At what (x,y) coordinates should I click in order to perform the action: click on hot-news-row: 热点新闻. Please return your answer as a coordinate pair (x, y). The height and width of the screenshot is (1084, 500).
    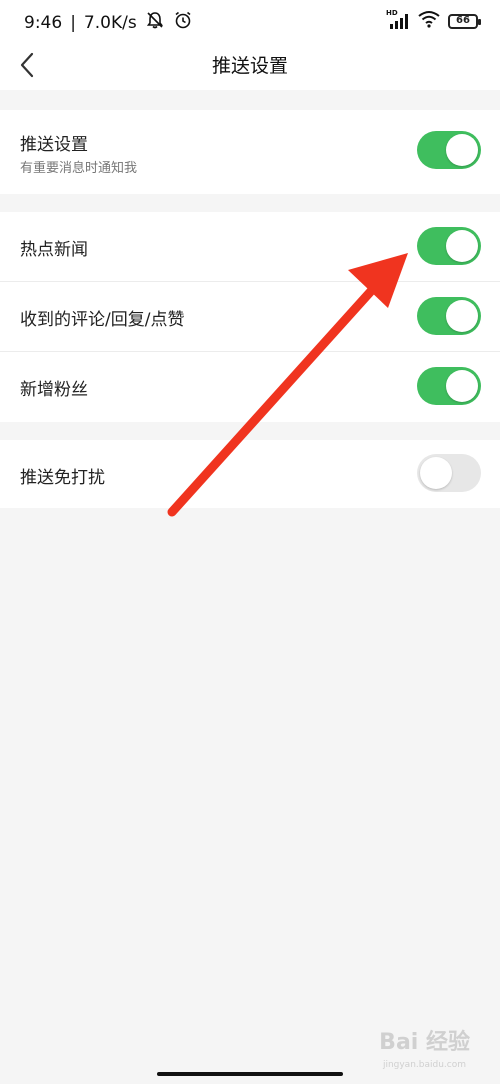
    Looking at the image, I should click on (250, 247).